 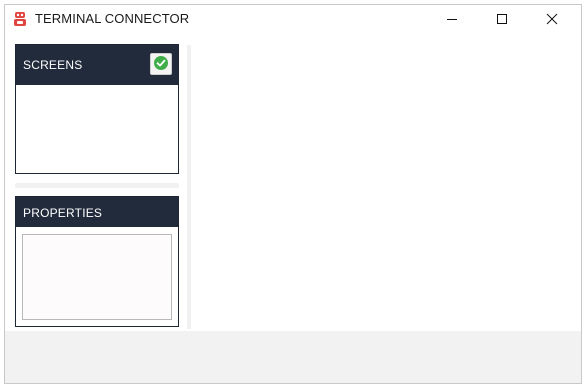 What do you see at coordinates (97, 277) in the screenshot?
I see `properties-grid` at bounding box center [97, 277].